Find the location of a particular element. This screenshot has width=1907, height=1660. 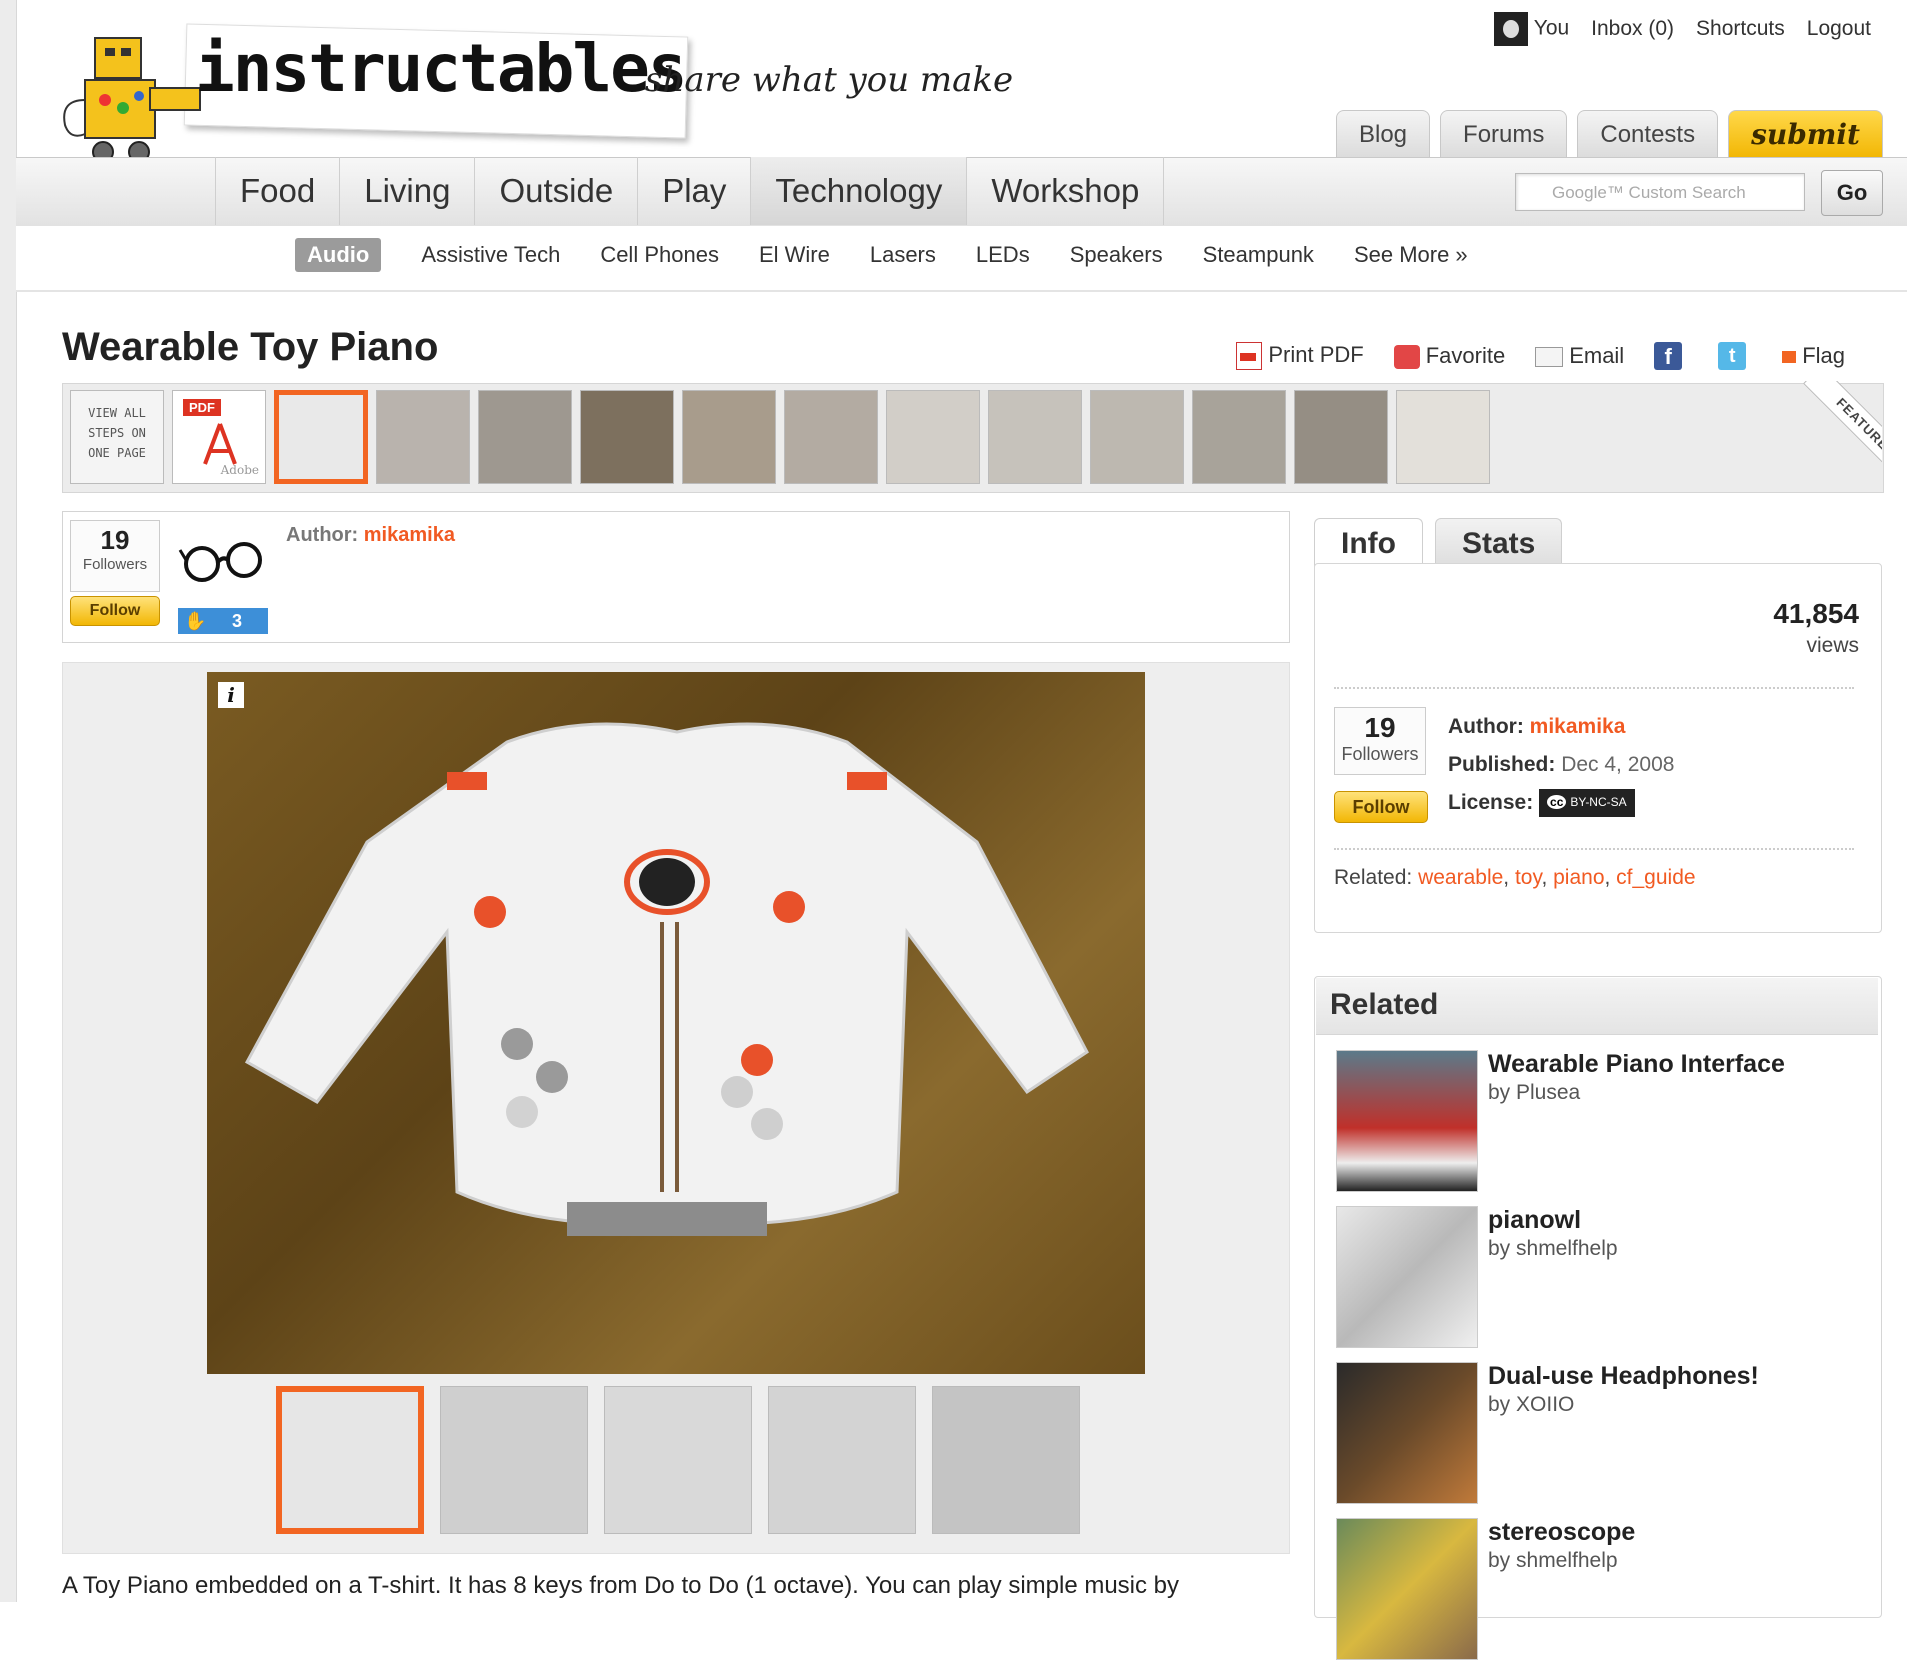

facebook-icon: f is located at coordinates (1668, 356).